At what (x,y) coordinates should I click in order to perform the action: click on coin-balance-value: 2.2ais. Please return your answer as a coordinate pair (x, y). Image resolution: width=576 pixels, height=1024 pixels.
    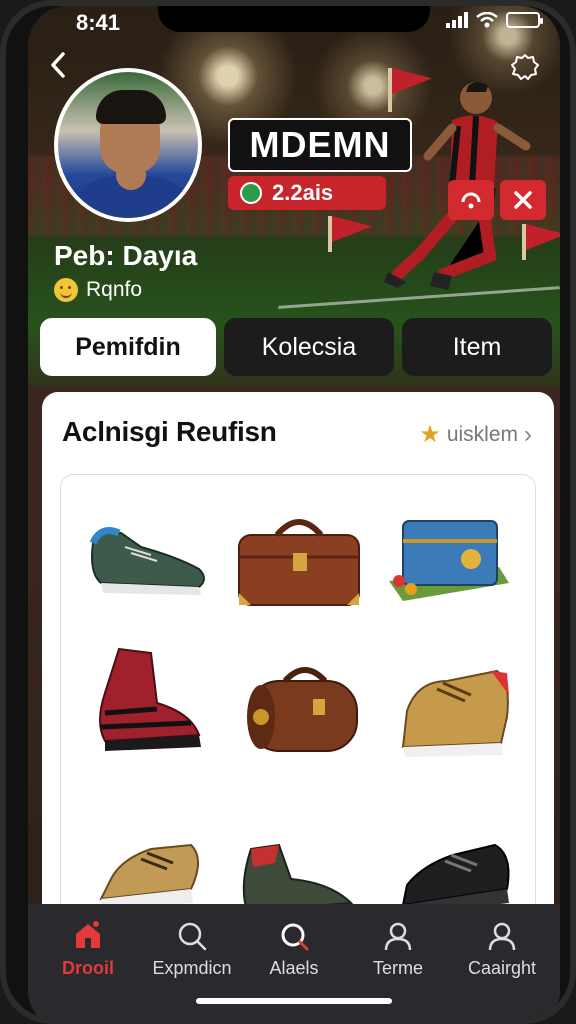
    Looking at the image, I should click on (303, 192).